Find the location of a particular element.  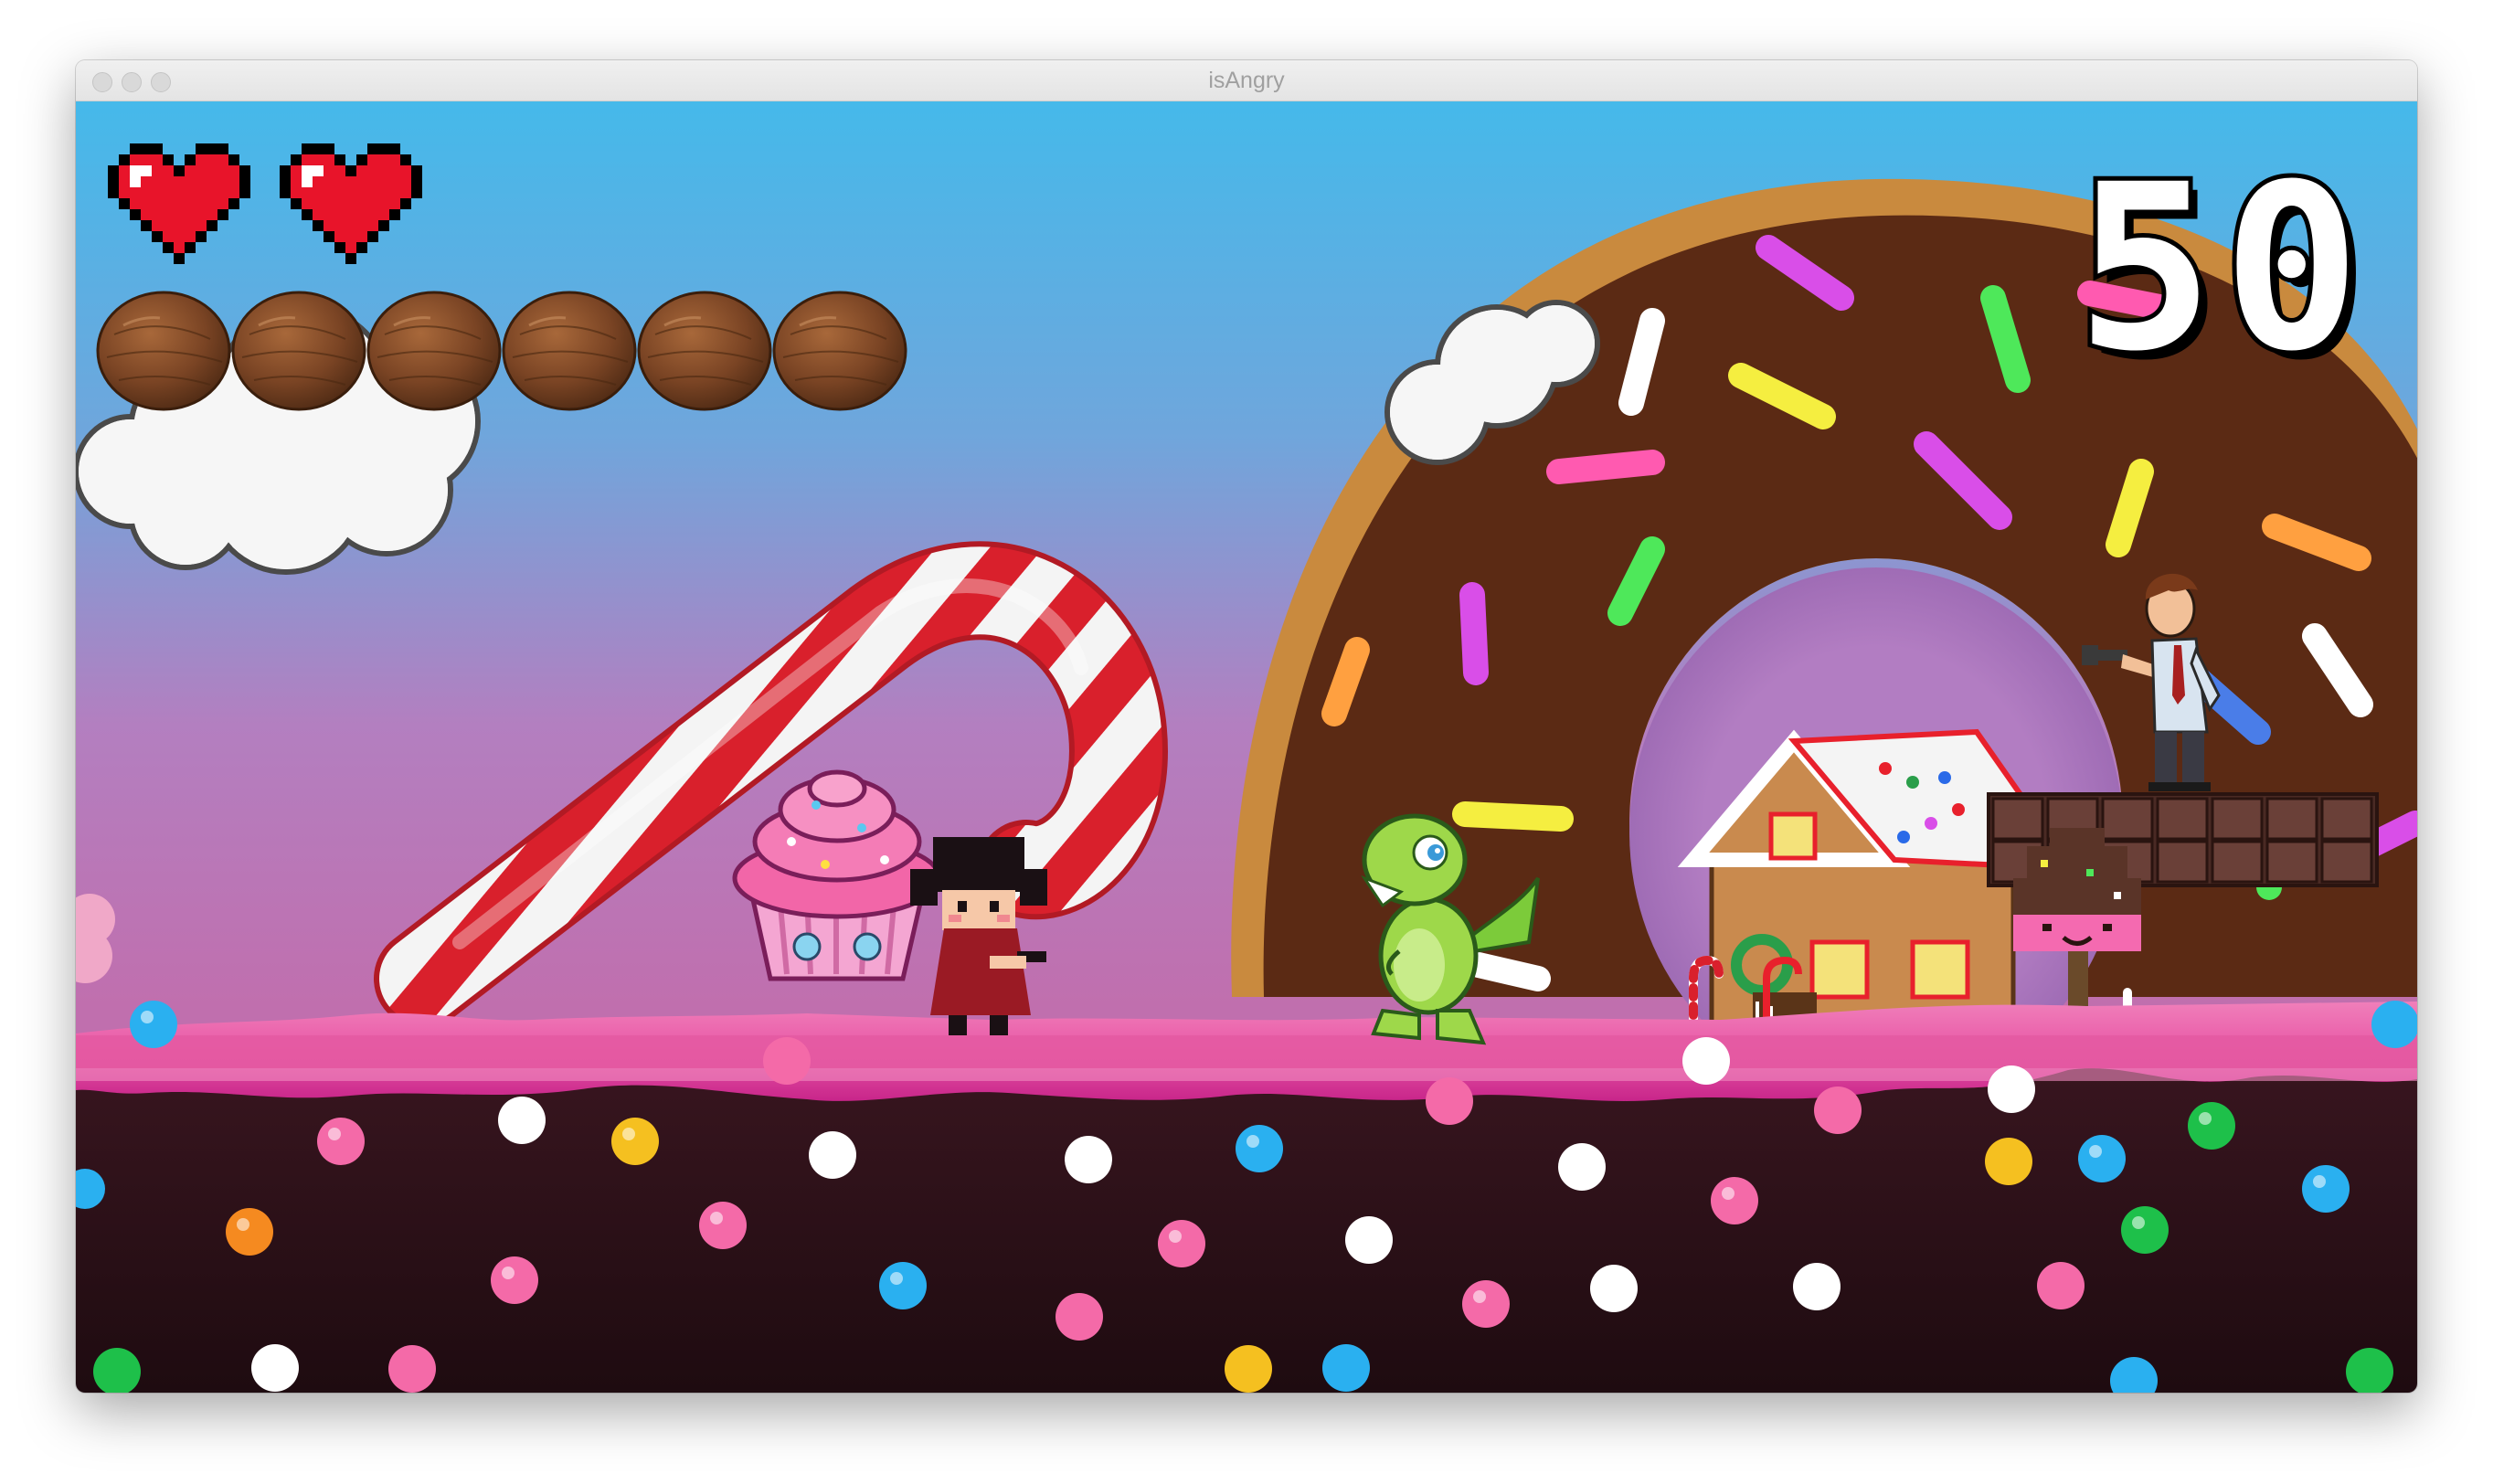

frosting-walkway is located at coordinates (1247, 1051).